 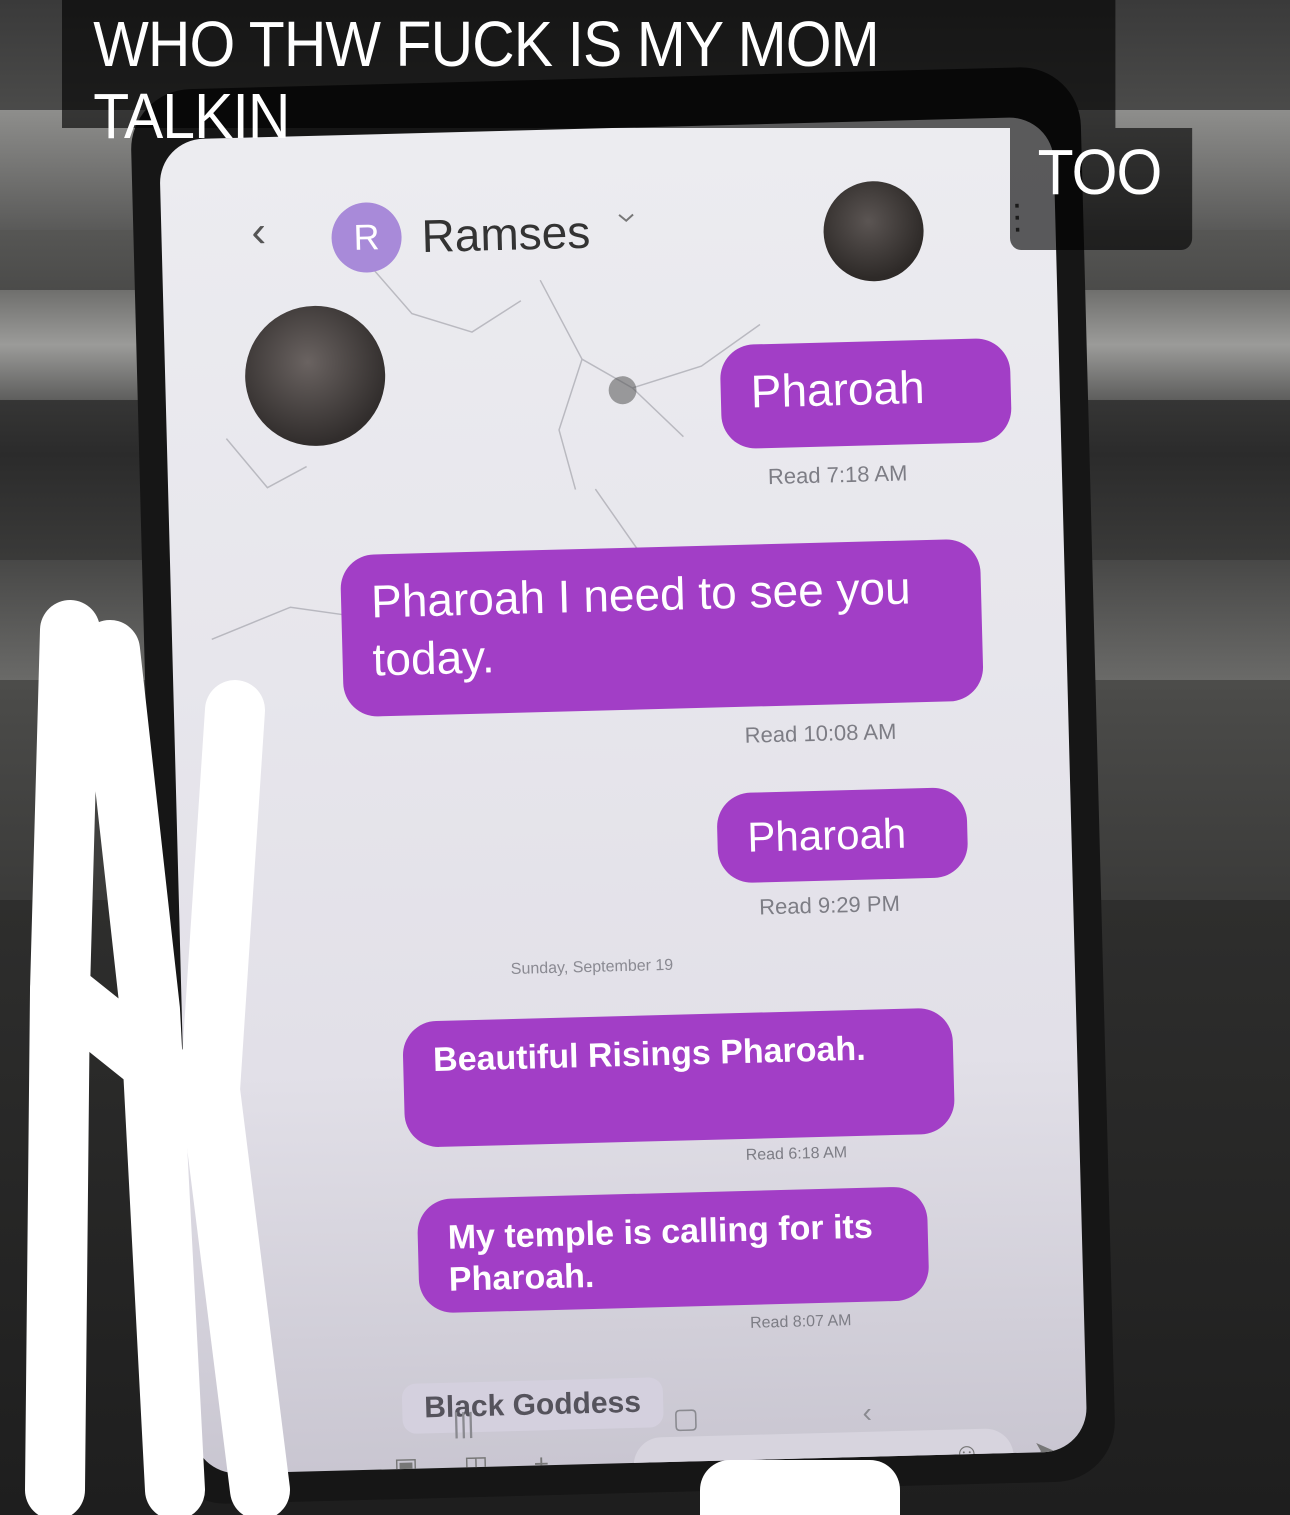 I want to click on conversation-header: ‹ R Ramses ···, so click(x=622, y=230).